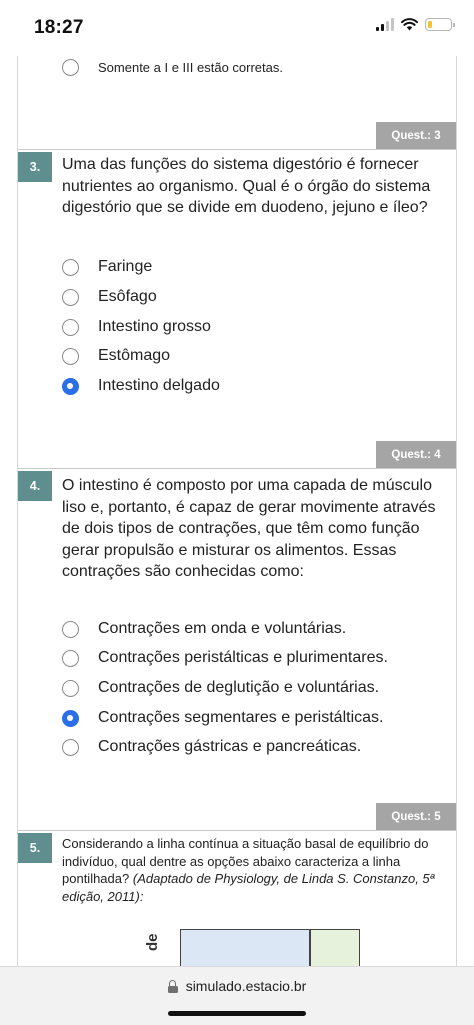  I want to click on figure-panel-green, so click(335, 947).